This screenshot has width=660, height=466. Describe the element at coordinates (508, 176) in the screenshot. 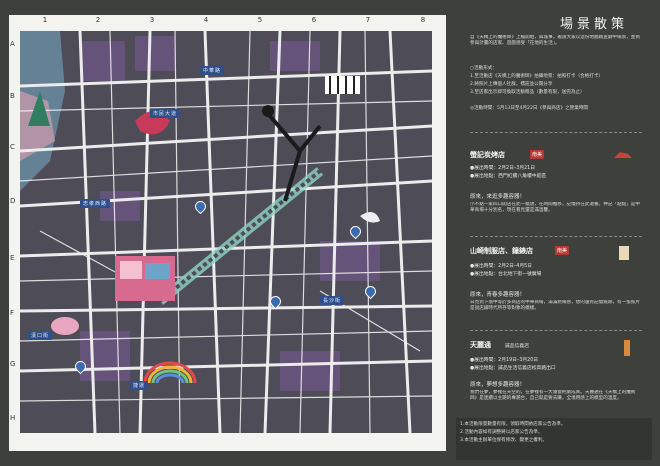

I see `store-place: ●展出地點：西門紅樓八角樓中庭區` at that location.